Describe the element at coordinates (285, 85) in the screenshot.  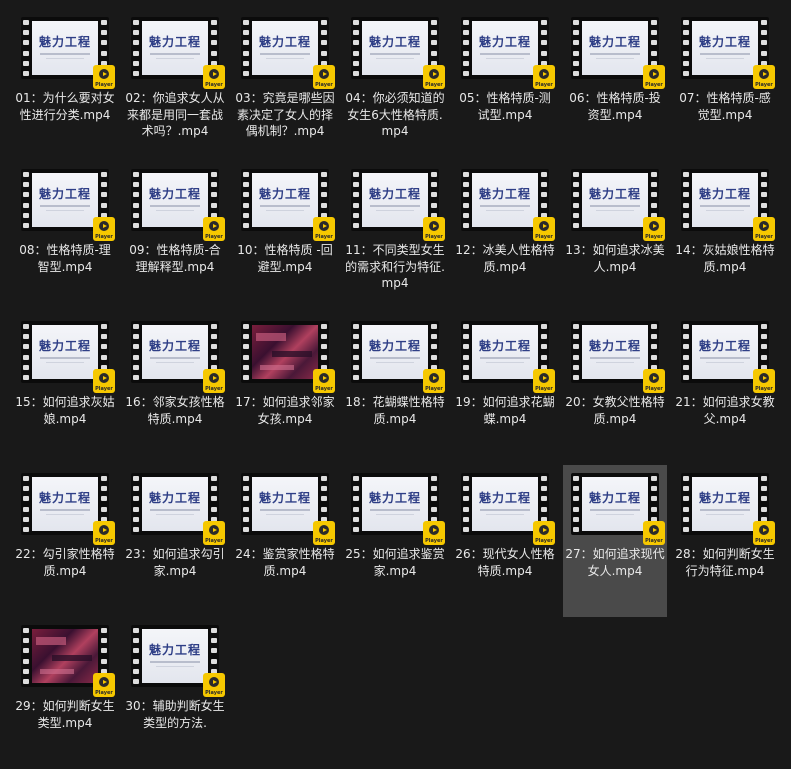
I see `file-item: 魅力工程 Player 03：究竟是哪些因素决定了女人的择偶机制？.mp4` at that location.